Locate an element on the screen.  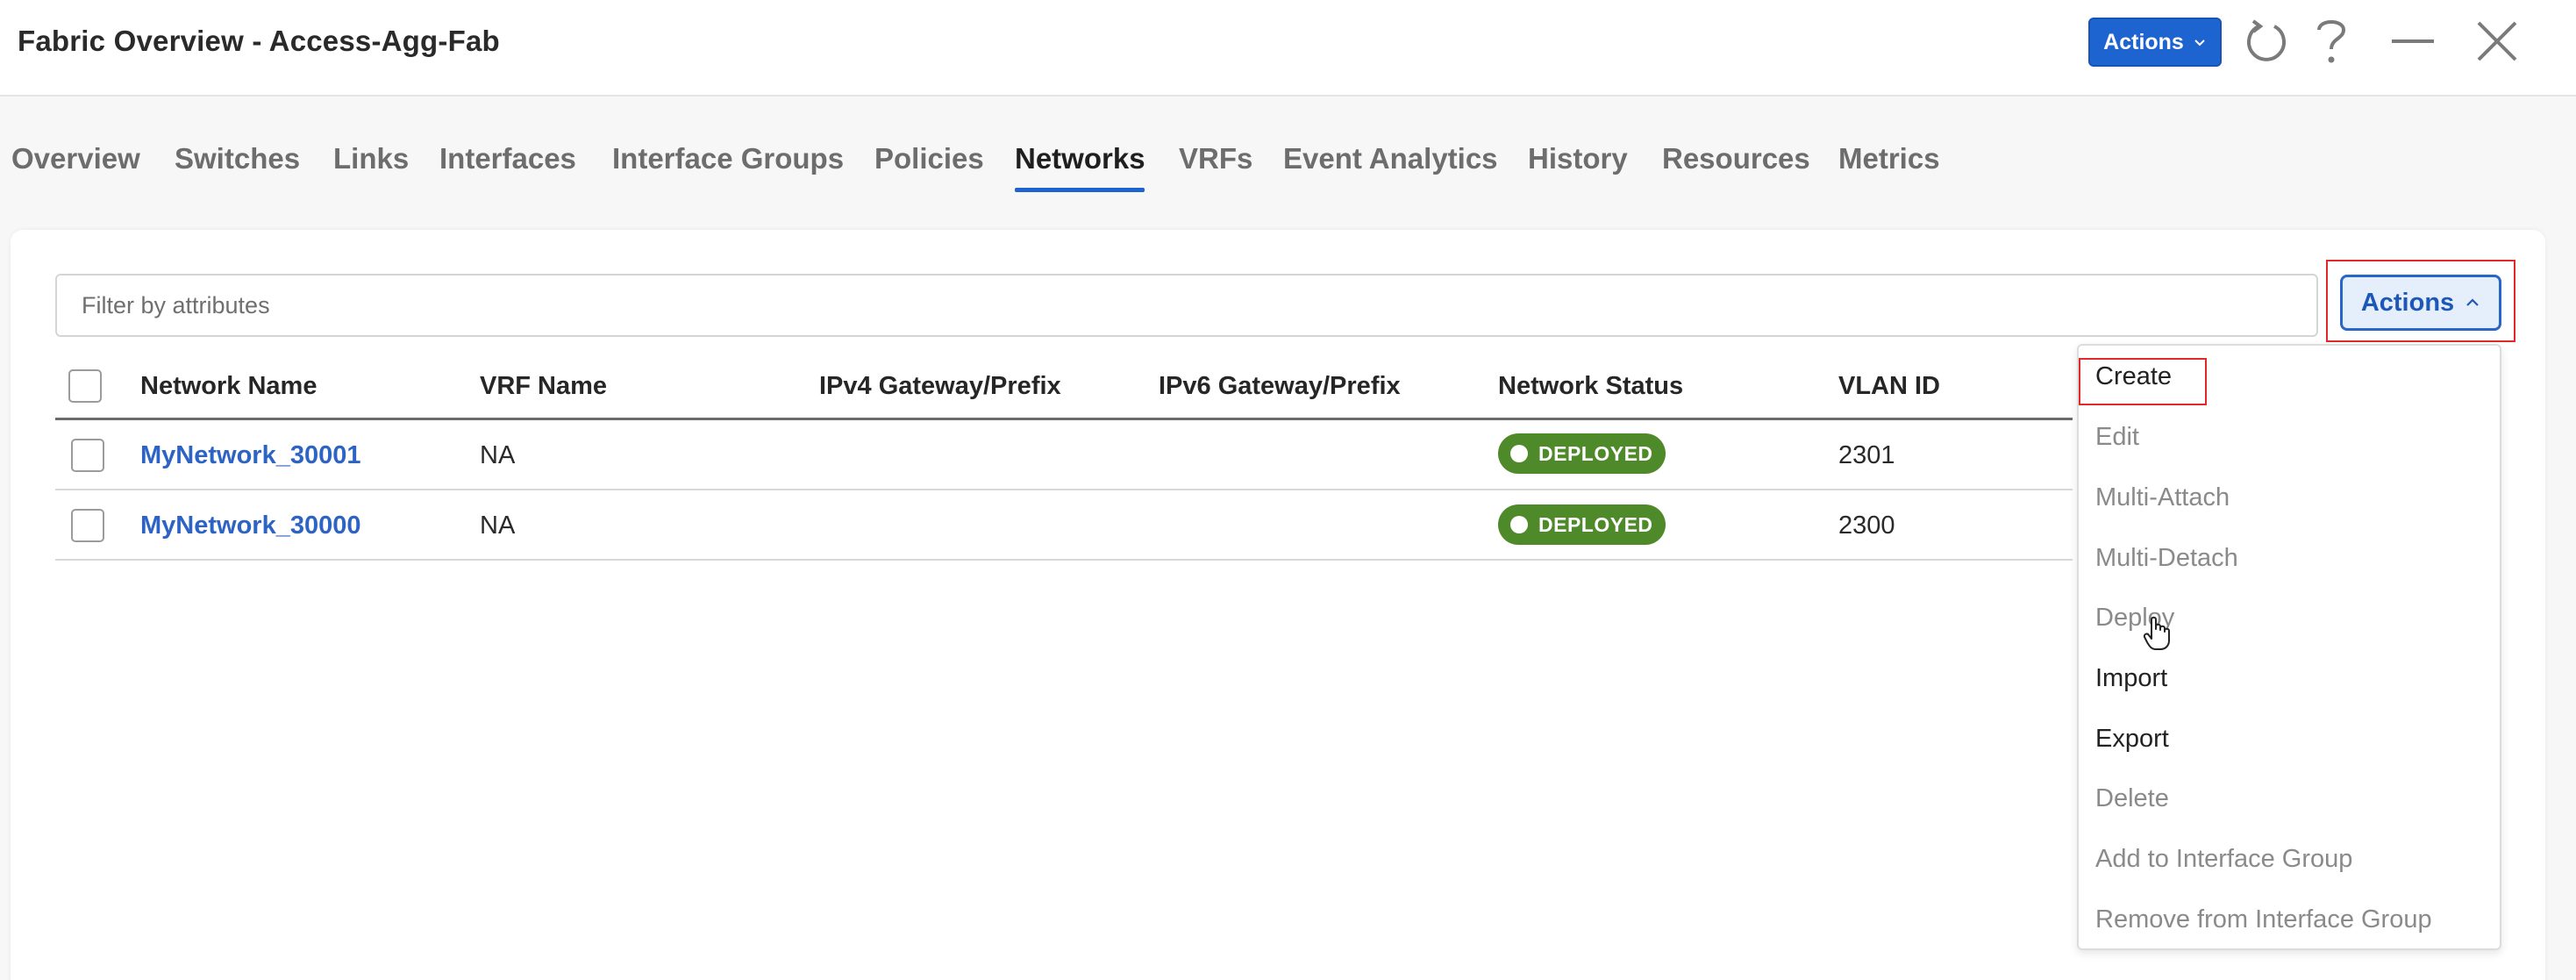
menu-item-multi-attach: Multi-Attach is located at coordinates (2163, 497).